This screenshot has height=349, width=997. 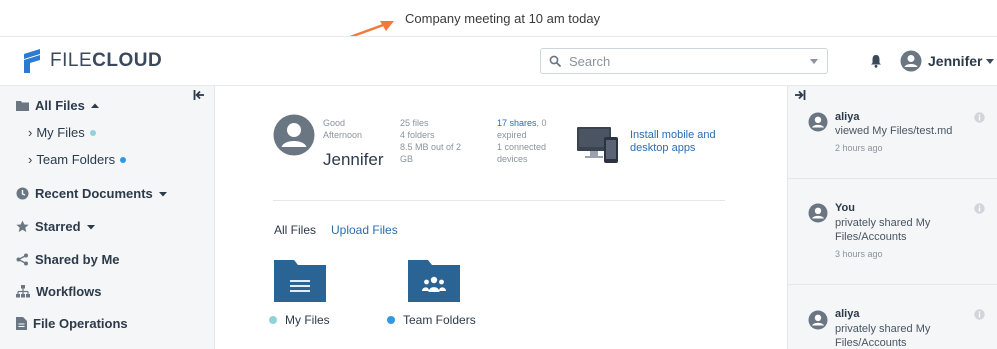 What do you see at coordinates (95, 193) in the screenshot?
I see `sidebar-item-recent-documents: Recent Documents` at bounding box center [95, 193].